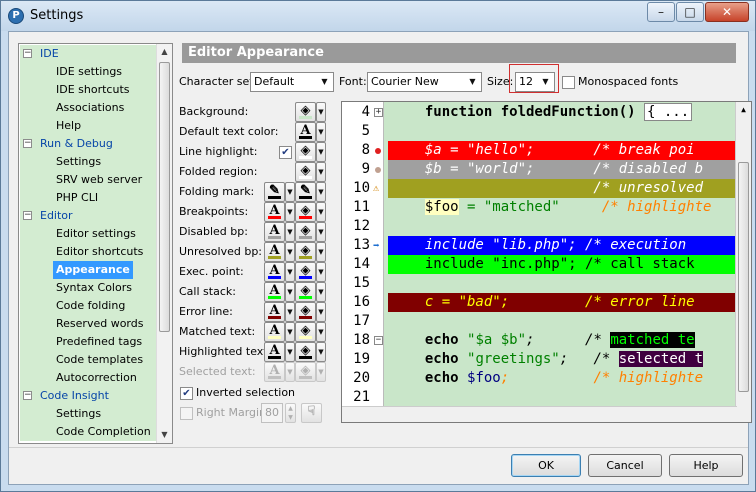  I want to click on maximize-button: □, so click(690, 12).